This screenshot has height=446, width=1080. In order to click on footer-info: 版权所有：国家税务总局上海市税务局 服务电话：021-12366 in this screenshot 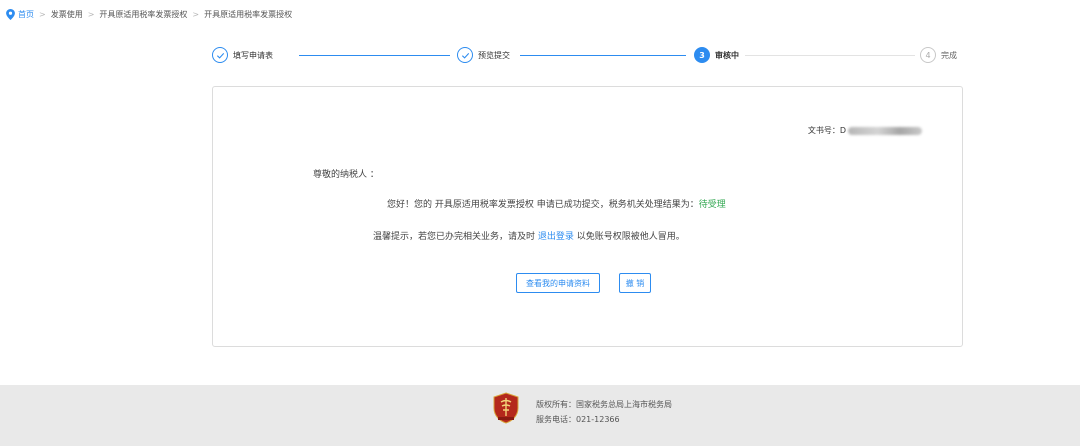, I will do `click(604, 412)`.